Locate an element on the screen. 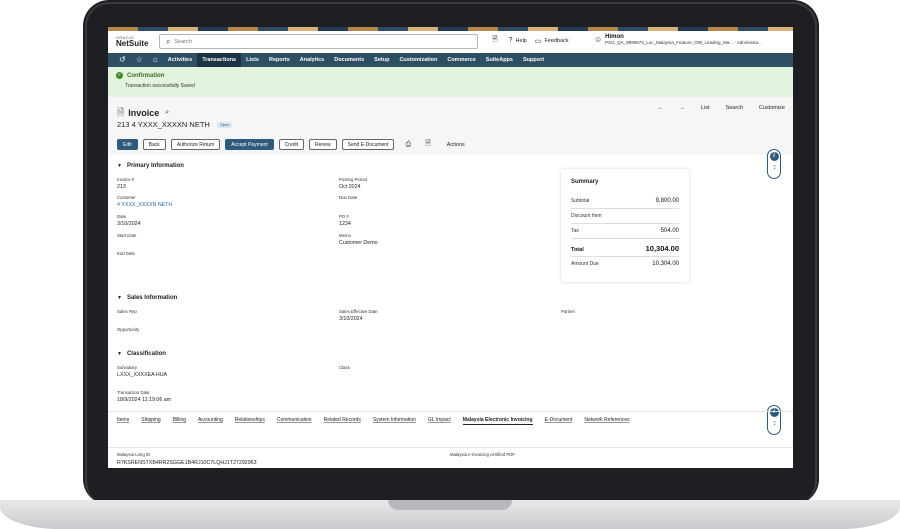  nav-customization: Customization is located at coordinates (418, 60).